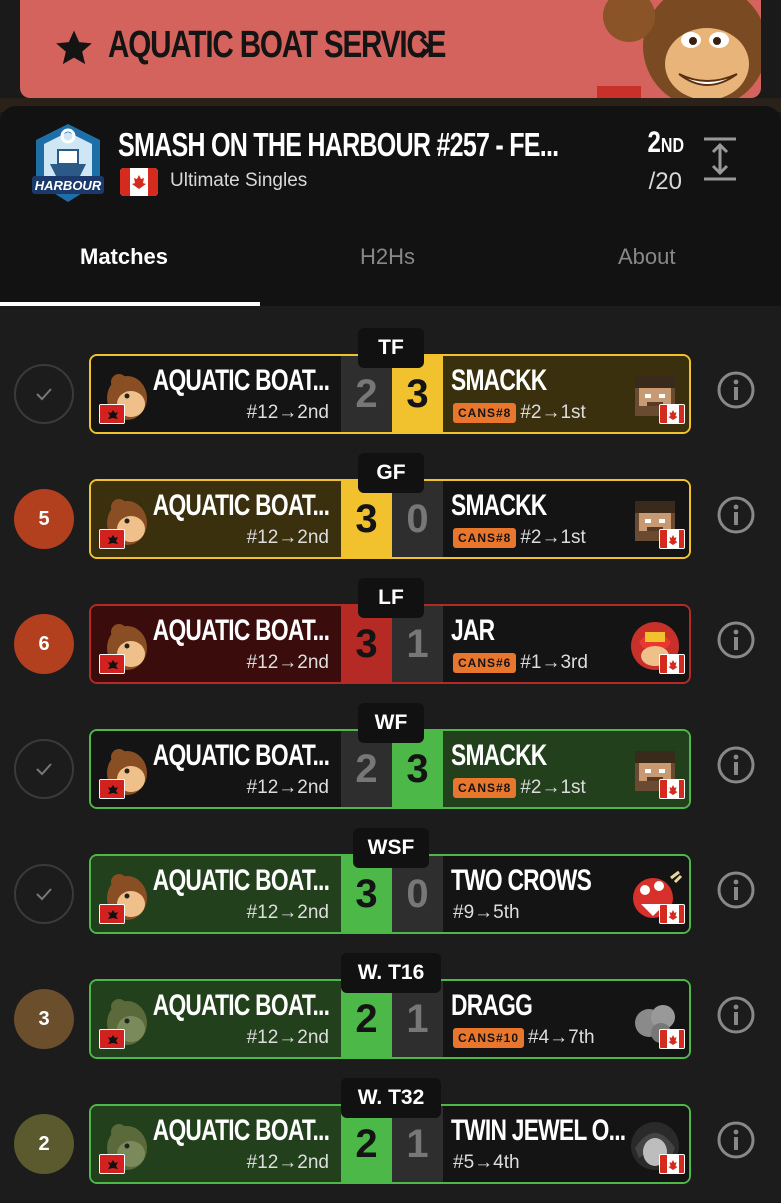 The width and height of the screenshot is (781, 1203). What do you see at coordinates (391, 598) in the screenshot?
I see `round-label: LF` at bounding box center [391, 598].